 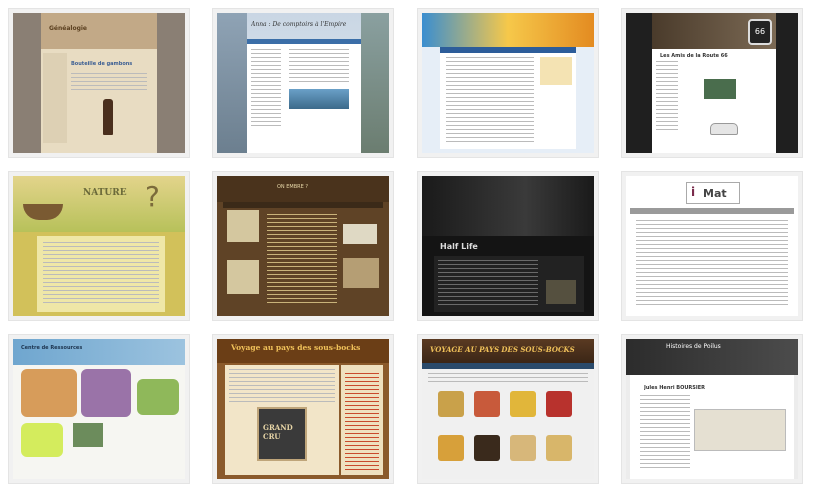 I want to click on site-title: ON EMBRE ?, so click(x=293, y=187).